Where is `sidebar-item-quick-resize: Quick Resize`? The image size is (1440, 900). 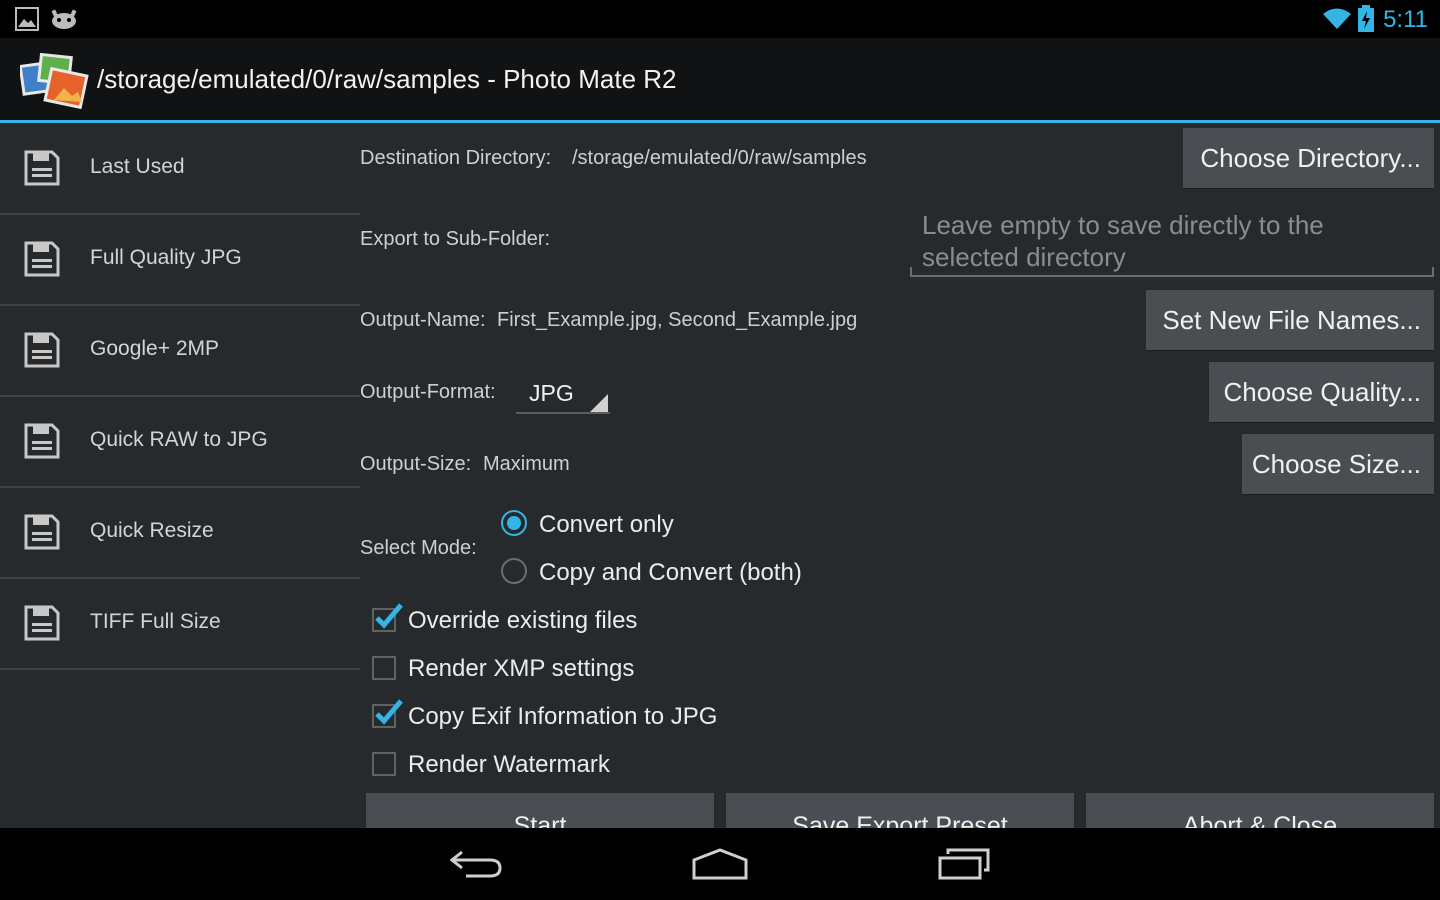
sidebar-item-quick-resize: Quick Resize is located at coordinates (180, 533).